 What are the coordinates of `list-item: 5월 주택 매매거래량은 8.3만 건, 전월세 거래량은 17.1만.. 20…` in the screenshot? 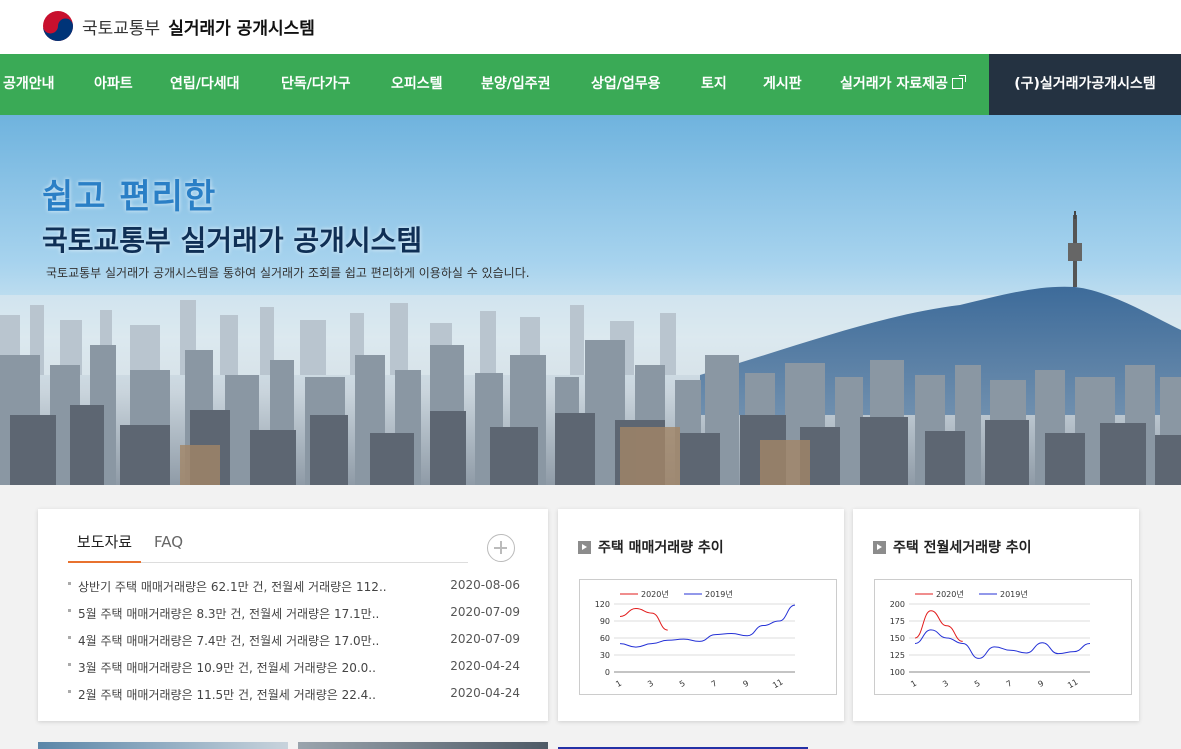 It's located at (294, 615).